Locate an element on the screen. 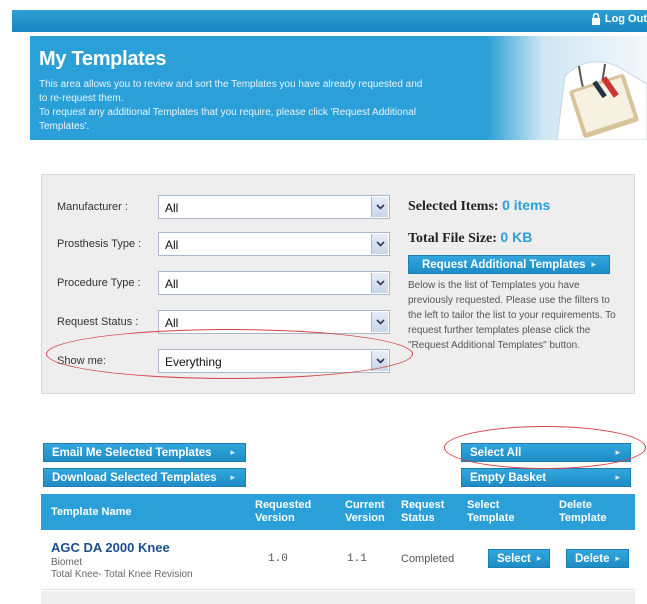 The image size is (647, 604). select-button-label: Select is located at coordinates (514, 558).